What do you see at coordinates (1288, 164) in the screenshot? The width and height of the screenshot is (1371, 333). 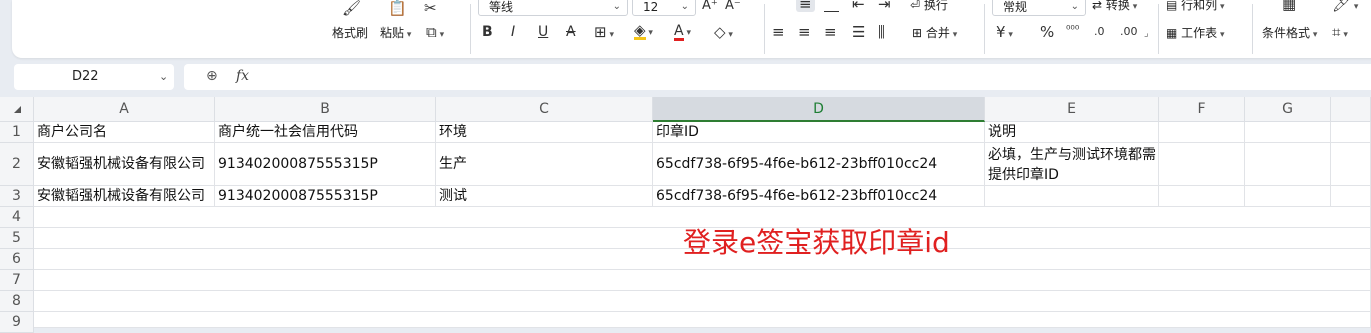 I see `cell-g2` at bounding box center [1288, 164].